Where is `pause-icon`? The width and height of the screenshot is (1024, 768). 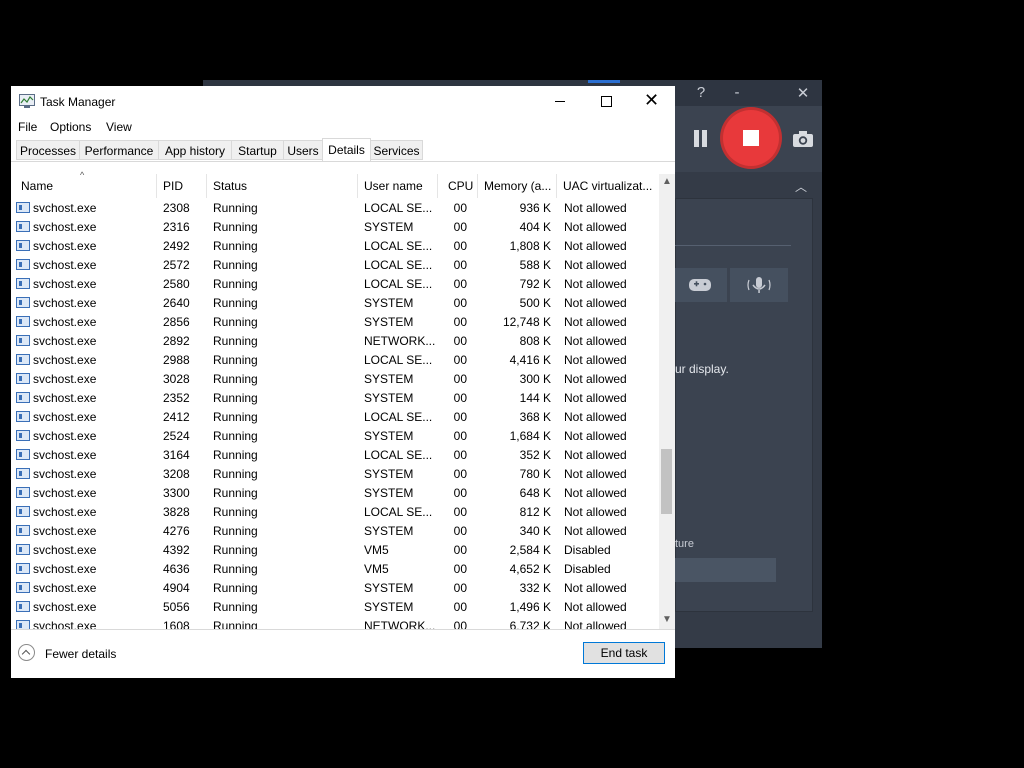
pause-icon is located at coordinates (701, 139).